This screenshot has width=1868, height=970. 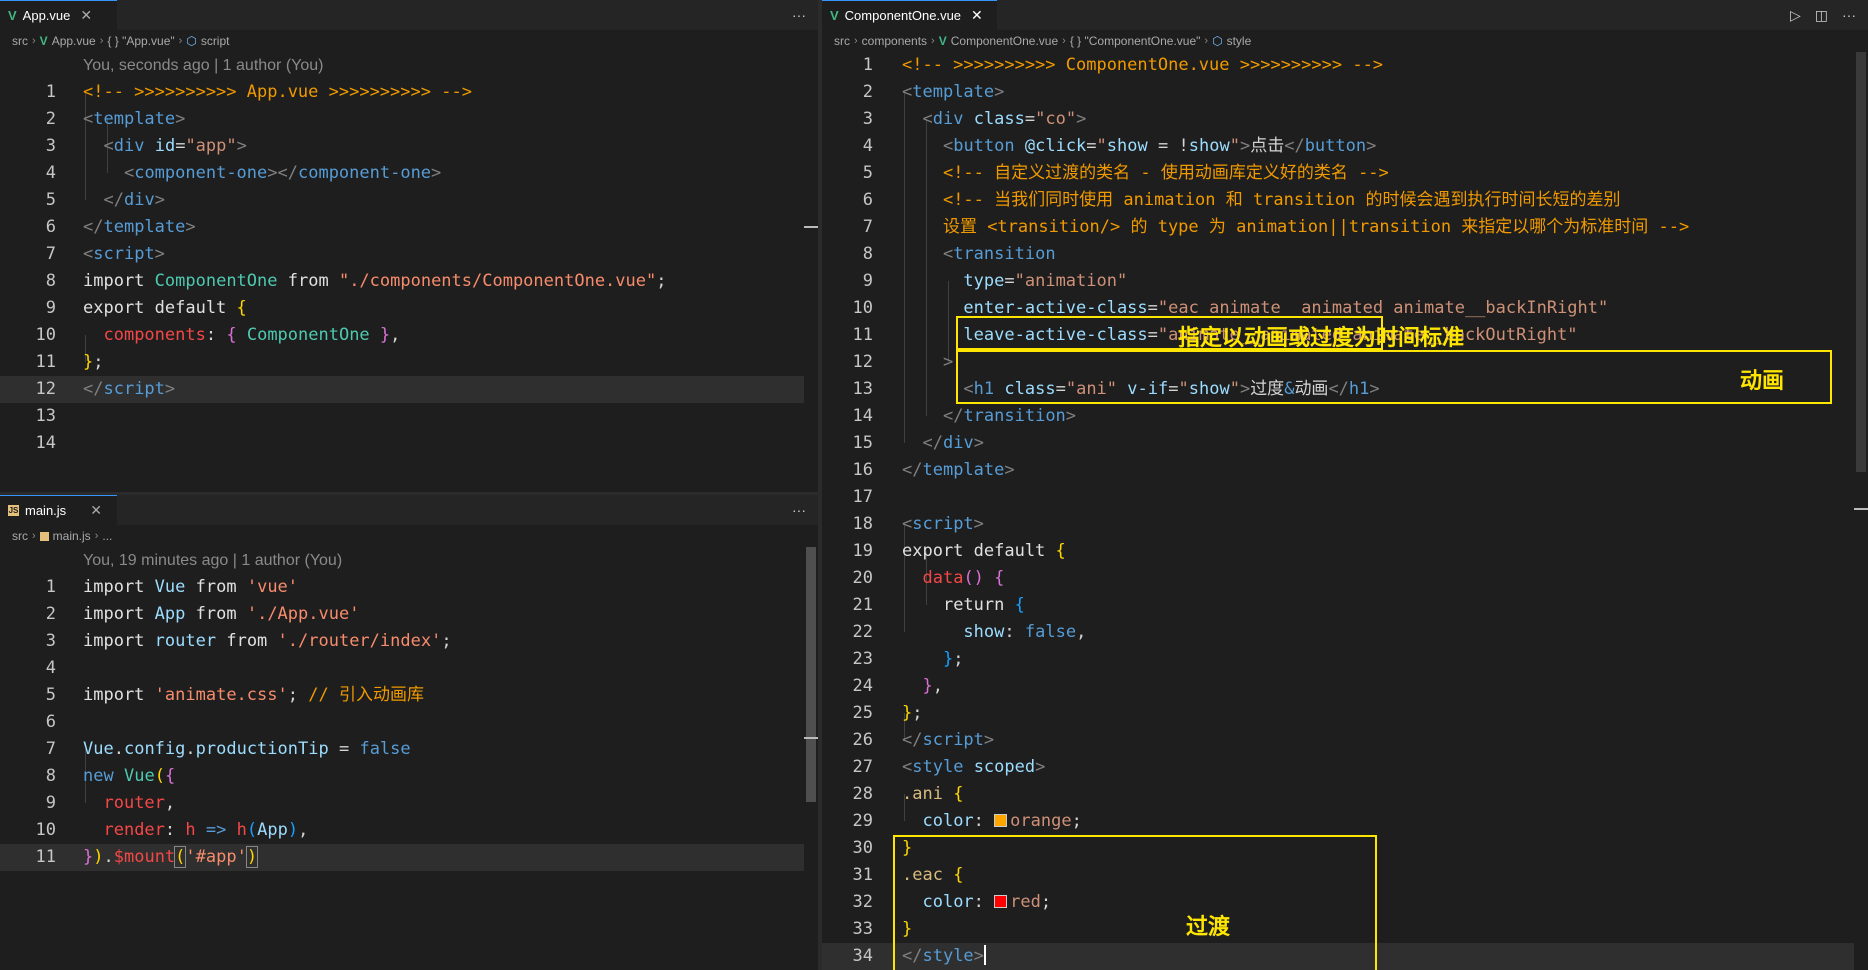 I want to click on color-swatch, so click(x=1001, y=820).